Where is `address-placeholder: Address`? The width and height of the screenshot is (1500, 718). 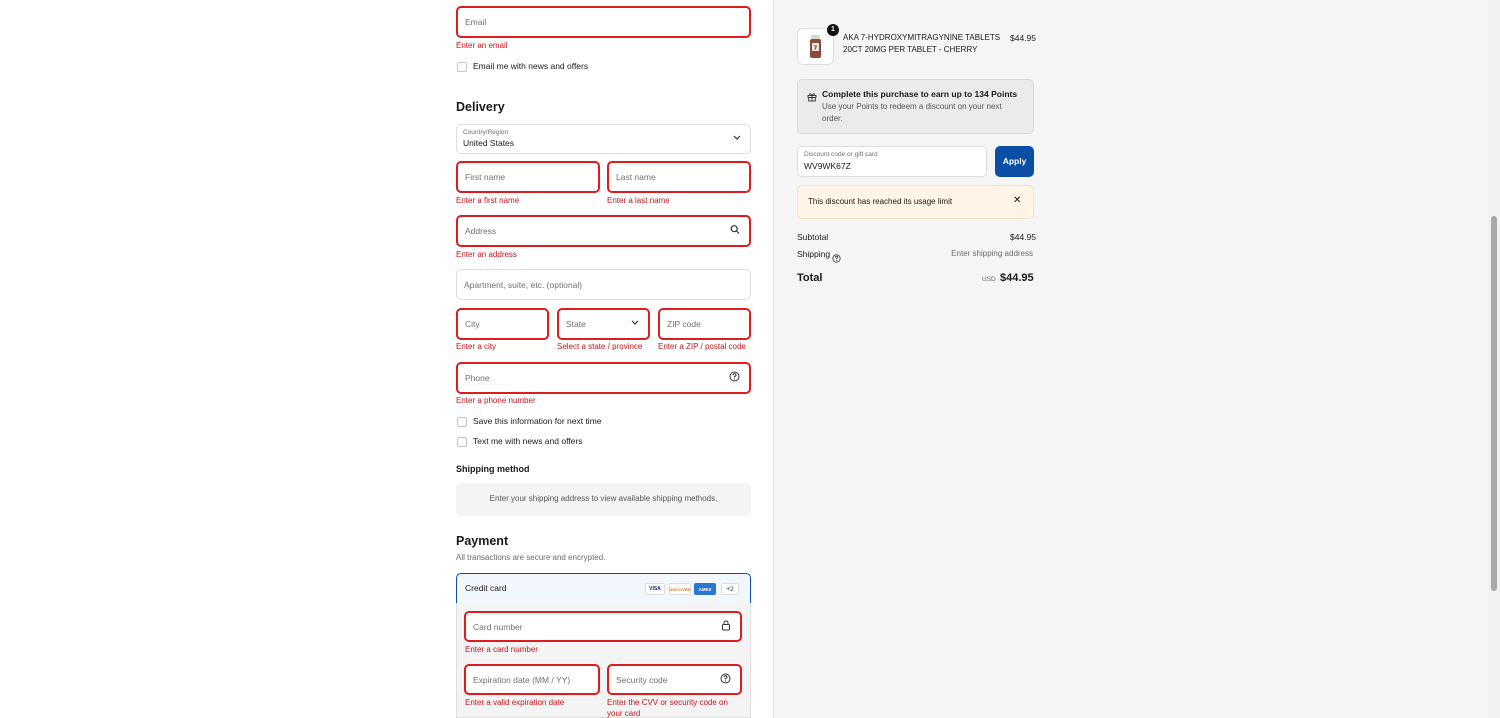 address-placeholder: Address is located at coordinates (481, 231).